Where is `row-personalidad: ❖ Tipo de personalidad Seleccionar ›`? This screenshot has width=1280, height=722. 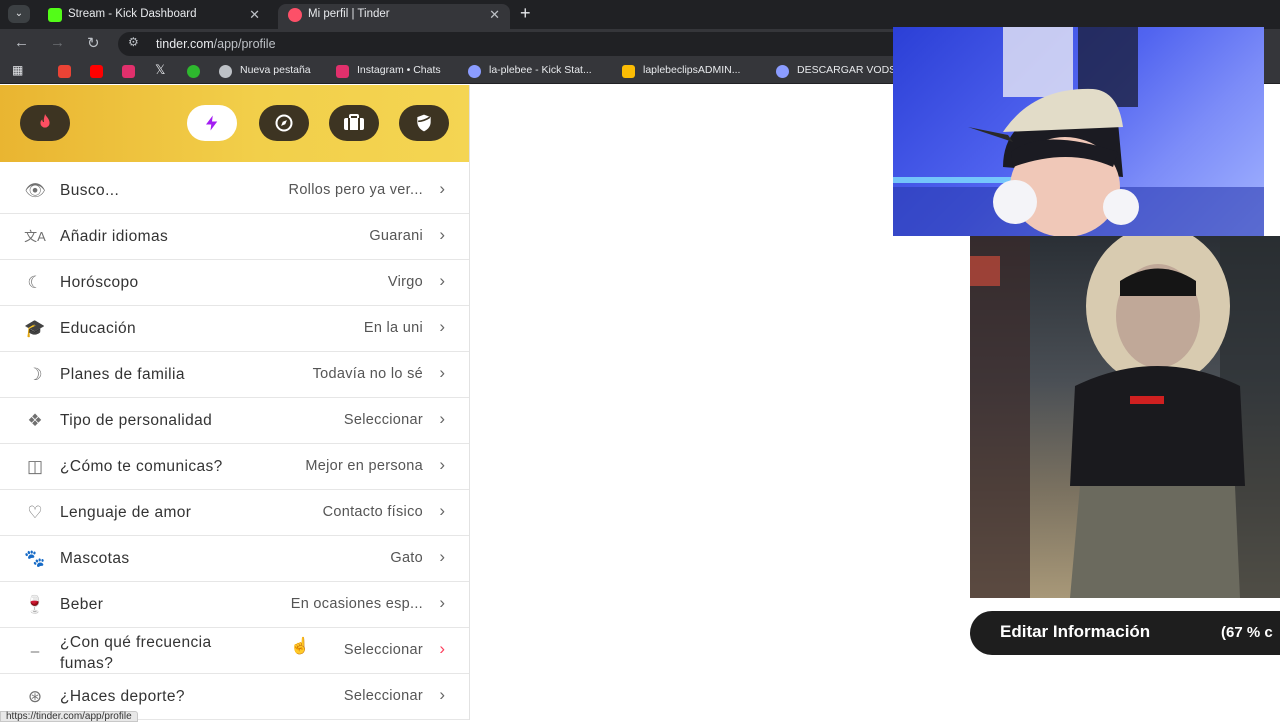 row-personalidad: ❖ Tipo de personalidad Seleccionar › is located at coordinates (234, 421).